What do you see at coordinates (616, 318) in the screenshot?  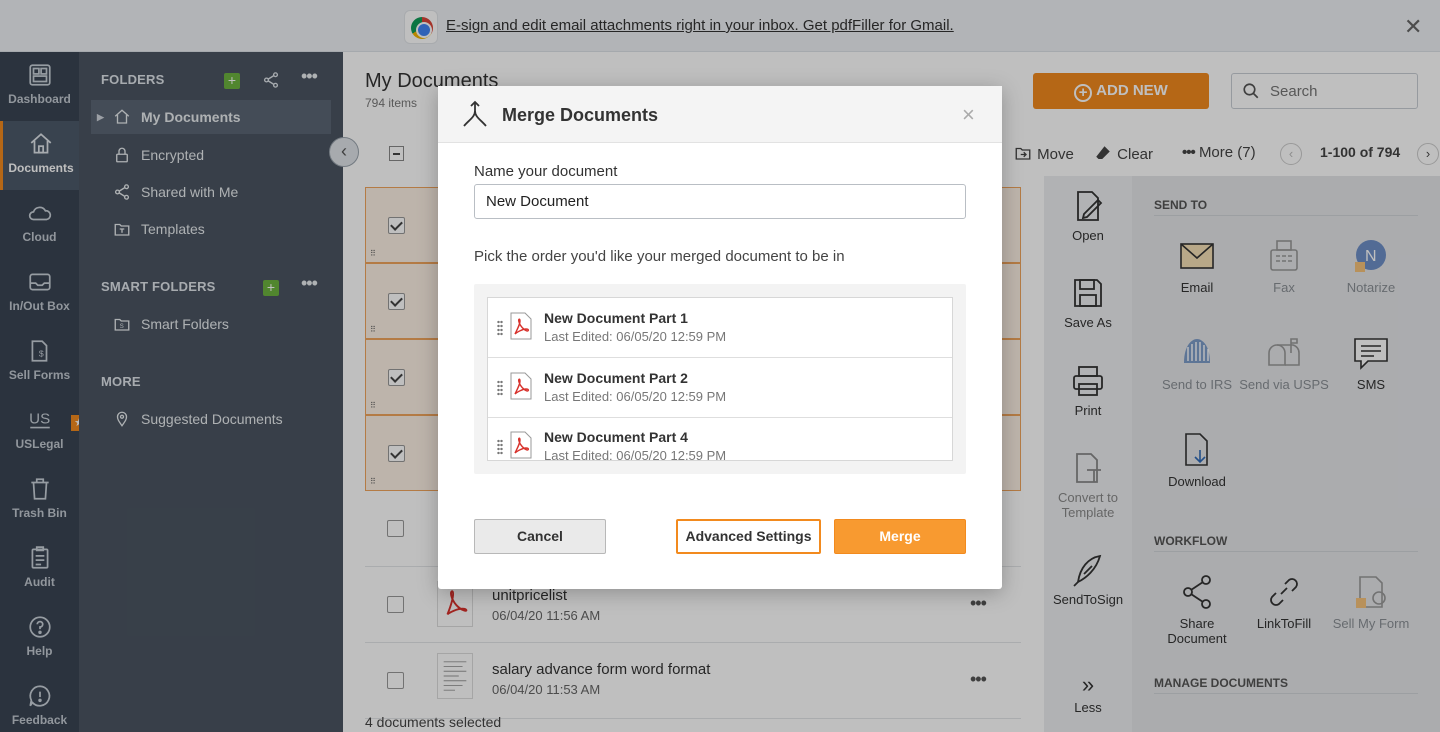 I see `part-name: New Document Part 1` at bounding box center [616, 318].